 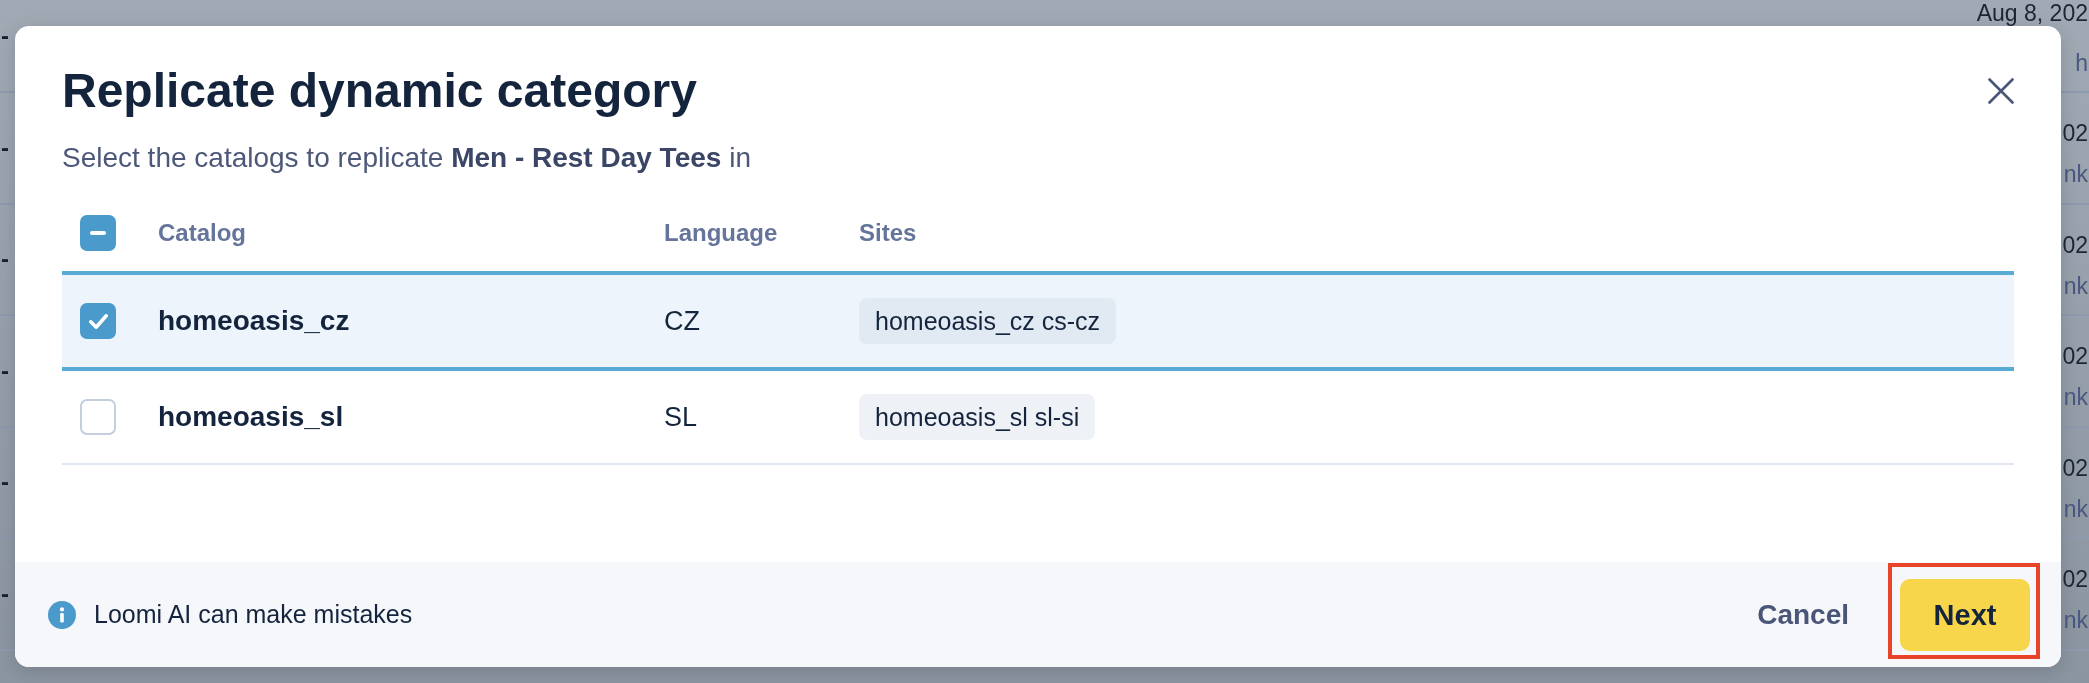 I want to click on disclaimer-text: Loomi AI can make mistakes, so click(x=253, y=614).